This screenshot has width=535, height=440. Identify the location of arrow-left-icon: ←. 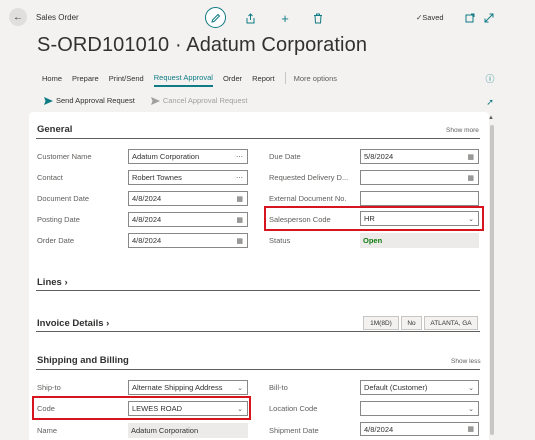
(18, 17).